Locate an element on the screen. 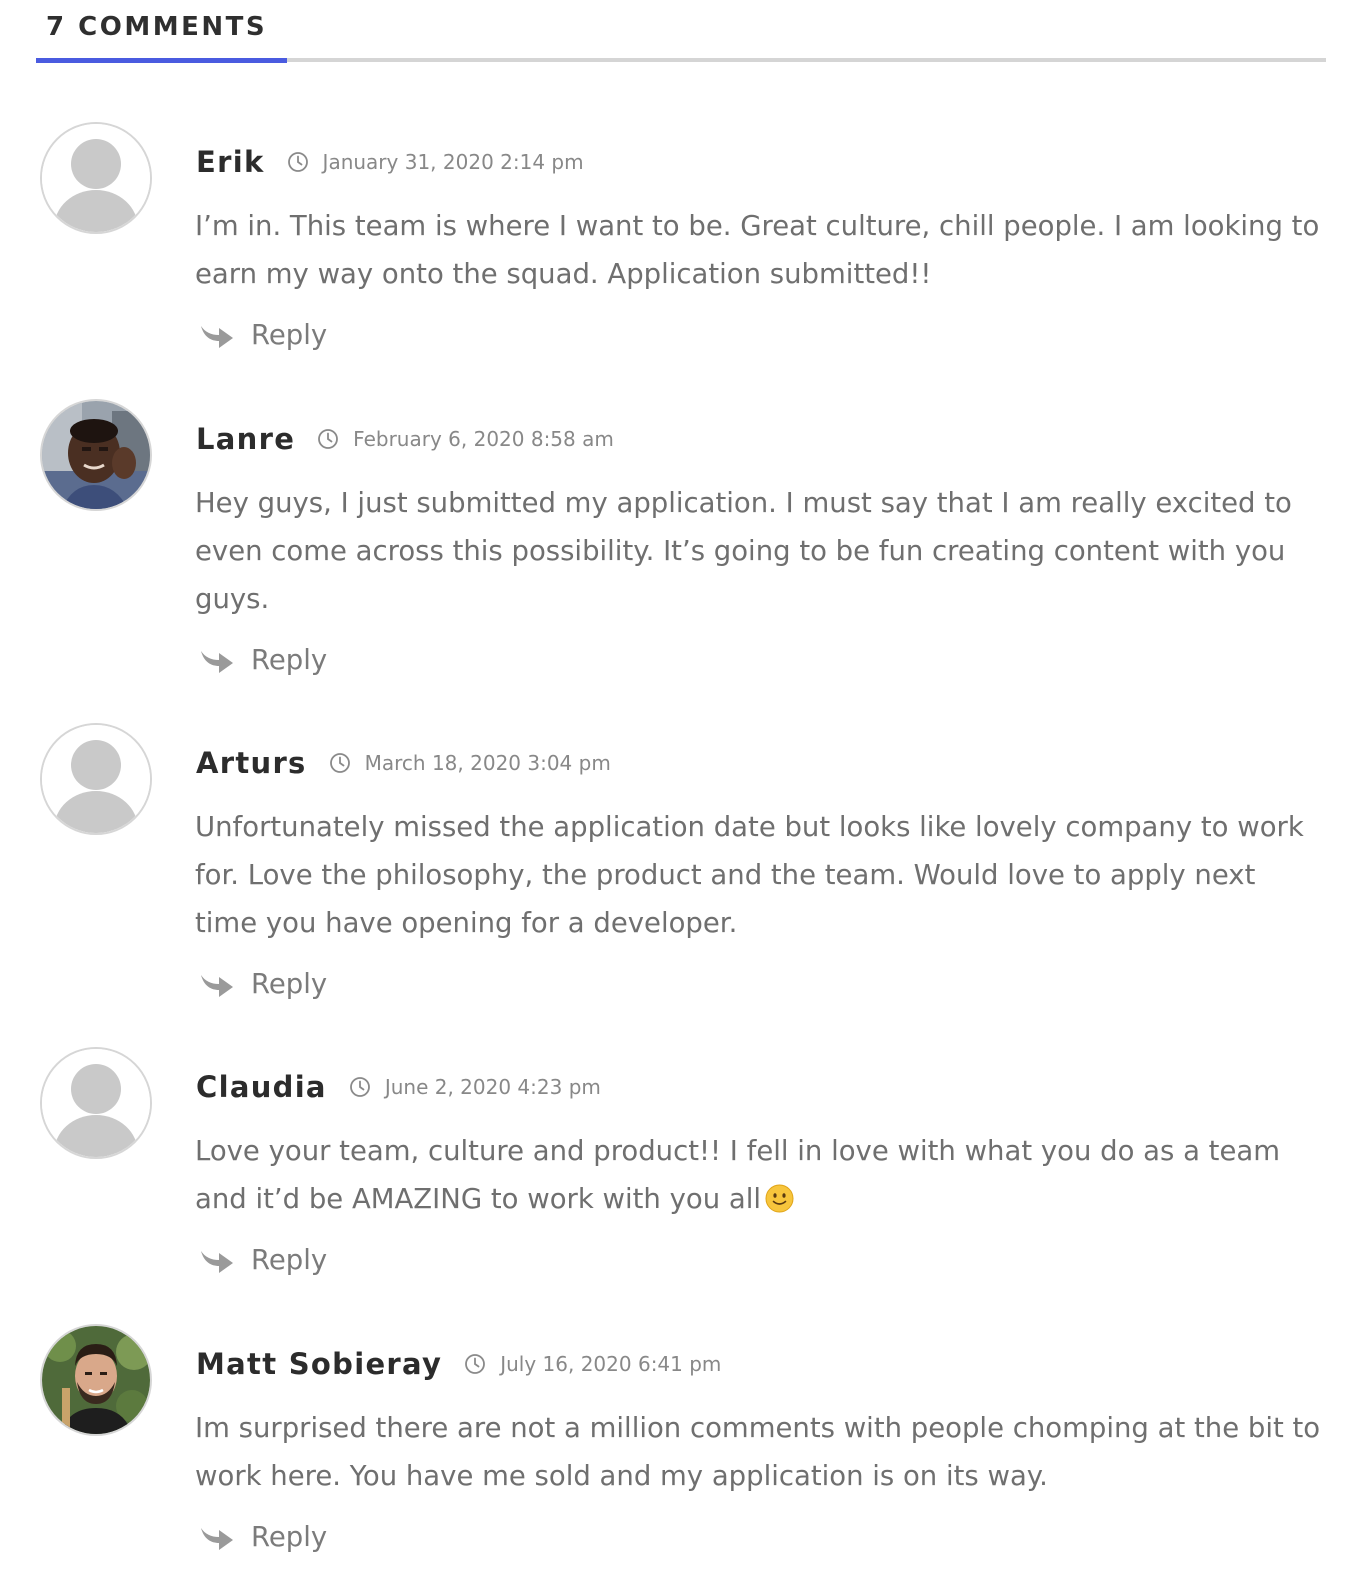 Image resolution: width=1358 pixels, height=1576 pixels. comment-date: February 6, 2020 8:58 am is located at coordinates (483, 439).